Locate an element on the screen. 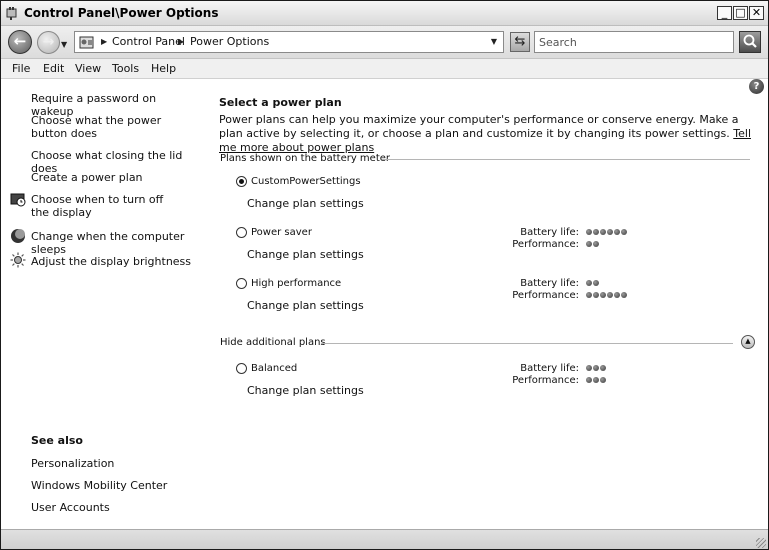 The image size is (769, 550). sidebar-link-turn-off-display: Choose when to turn off the display is located at coordinates (106, 206).